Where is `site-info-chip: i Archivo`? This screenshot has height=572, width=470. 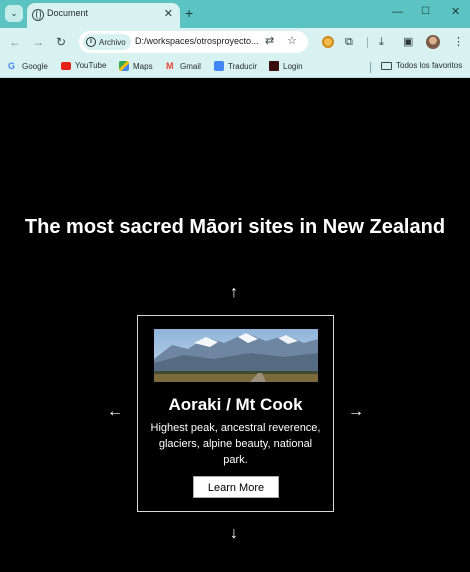
site-info-chip: i Archivo is located at coordinates (107, 42).